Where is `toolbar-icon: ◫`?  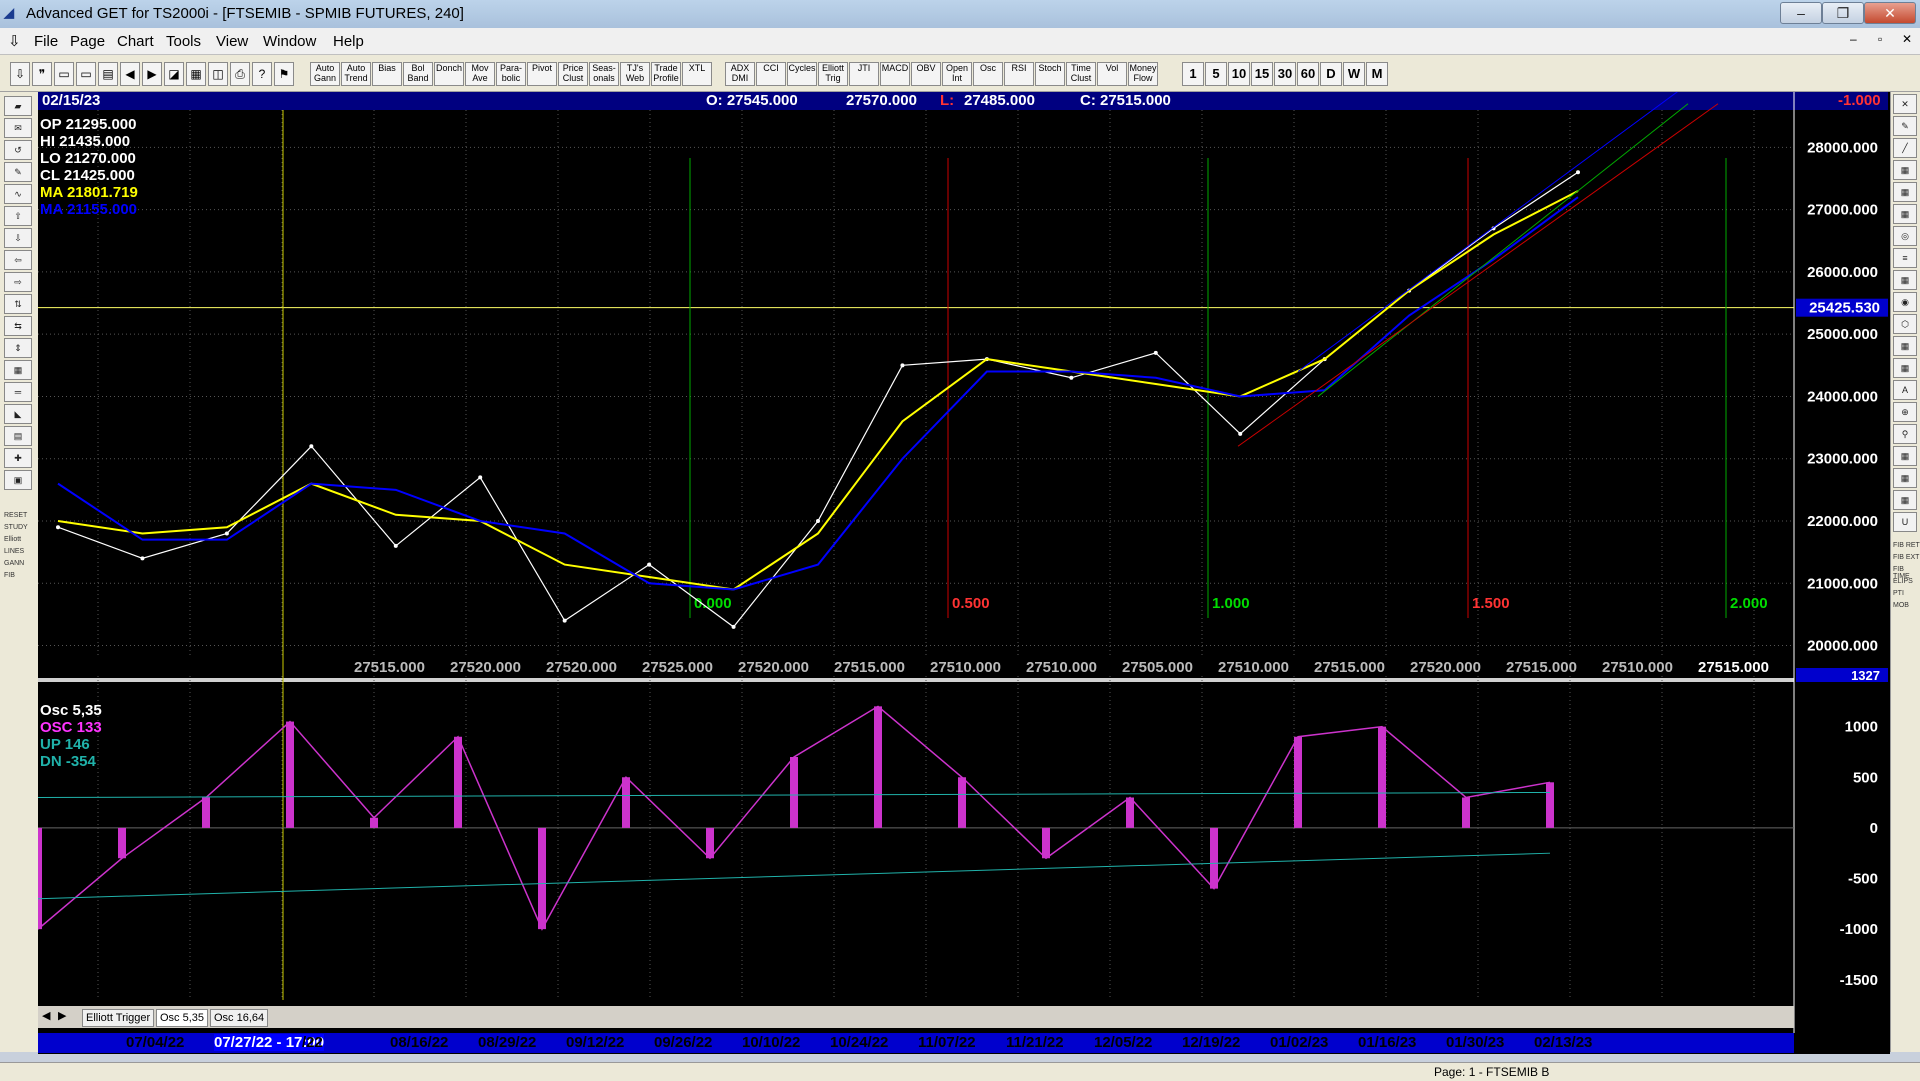
toolbar-icon: ◫ is located at coordinates (218, 74).